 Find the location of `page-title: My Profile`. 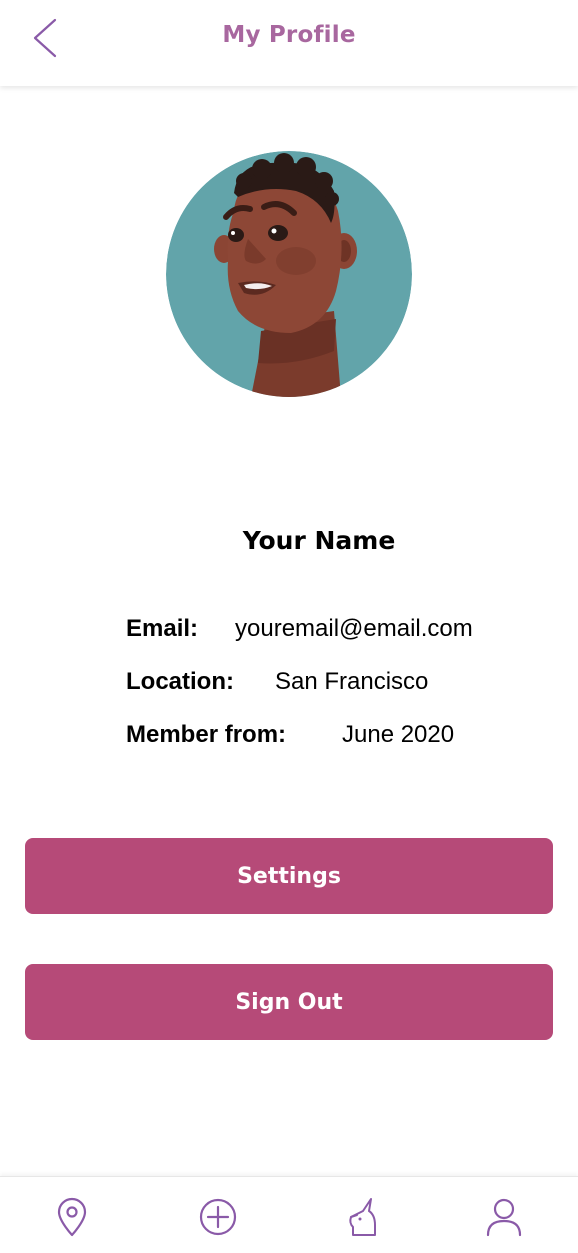

page-title: My Profile is located at coordinates (289, 35).